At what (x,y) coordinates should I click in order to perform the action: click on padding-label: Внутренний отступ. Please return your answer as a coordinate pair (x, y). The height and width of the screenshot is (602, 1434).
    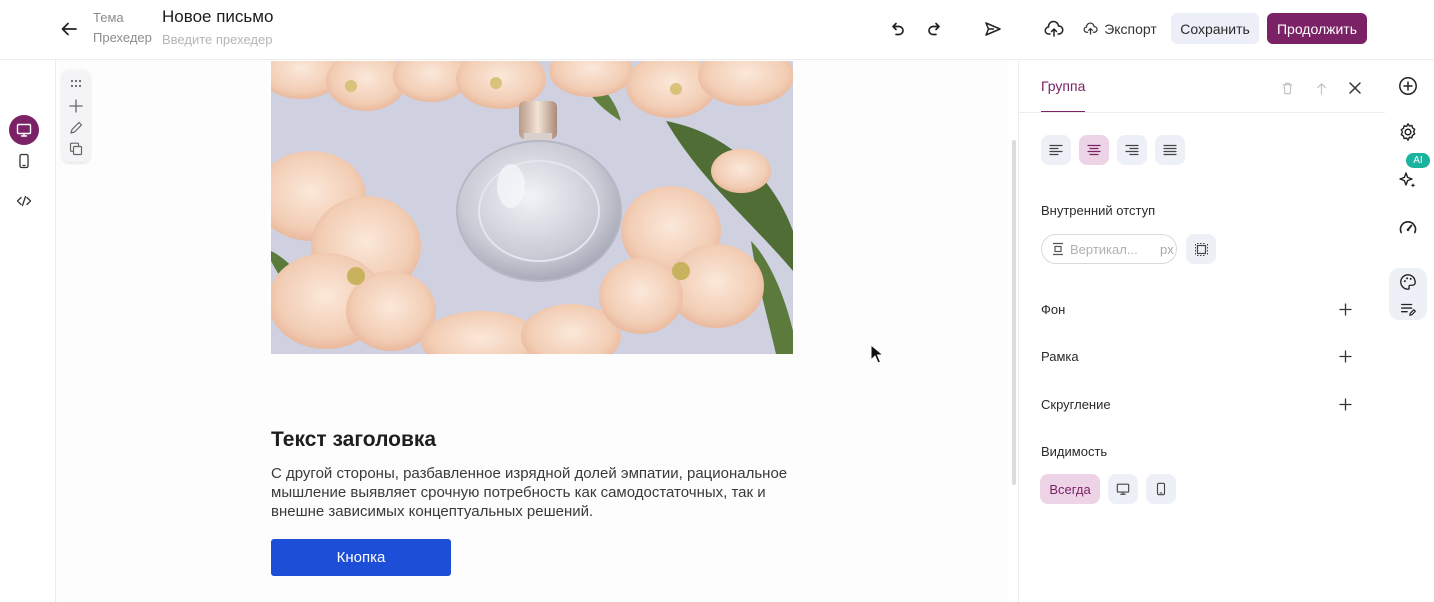
    Looking at the image, I should click on (1098, 210).